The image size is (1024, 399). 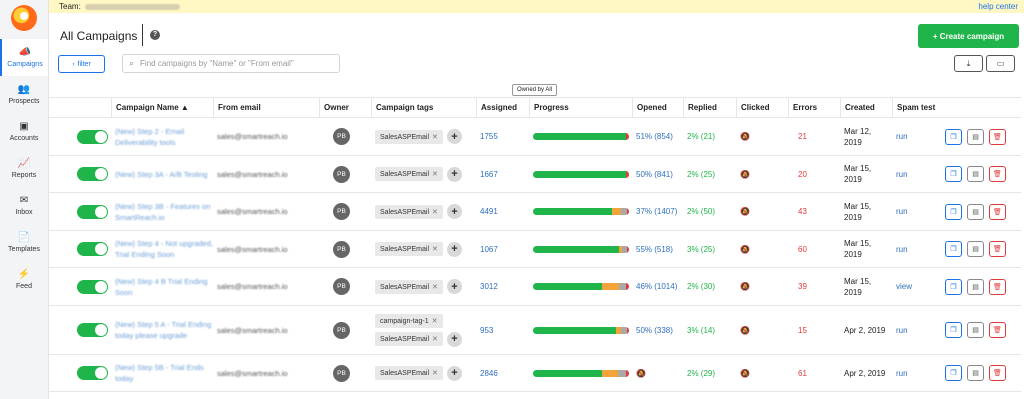 What do you see at coordinates (701, 249) in the screenshot?
I see `replied-stat: 3% (25)` at bounding box center [701, 249].